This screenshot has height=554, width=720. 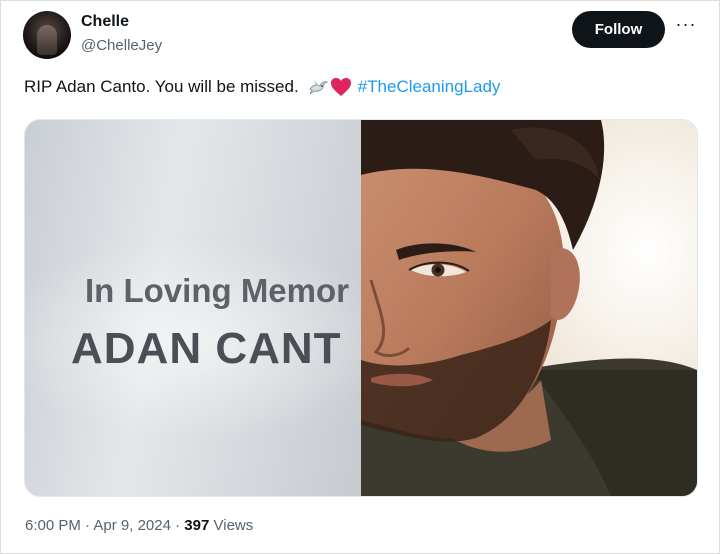 I want to click on emoji-group, so click(x=329, y=87).